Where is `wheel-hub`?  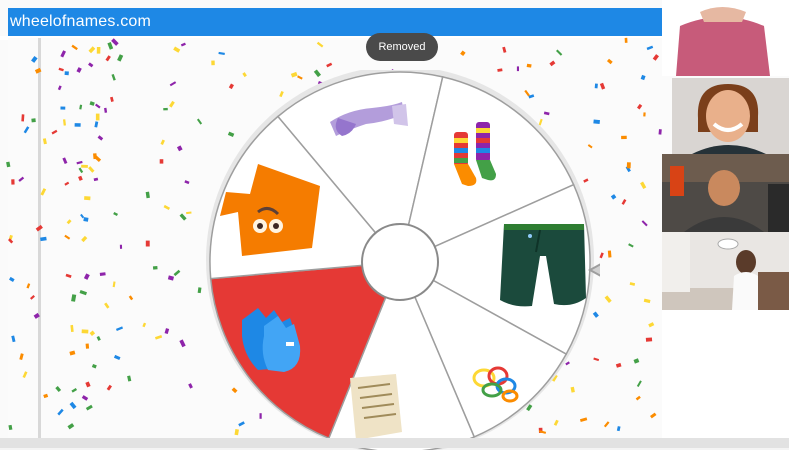
wheel-hub is located at coordinates (400, 262).